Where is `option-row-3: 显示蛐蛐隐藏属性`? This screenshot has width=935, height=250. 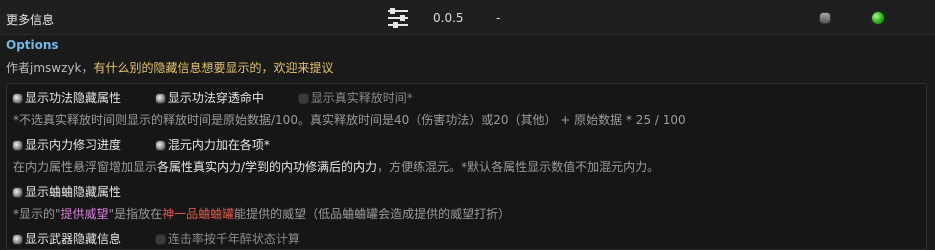 option-row-3: 显示蛐蛐隐藏属性 is located at coordinates (76, 191).